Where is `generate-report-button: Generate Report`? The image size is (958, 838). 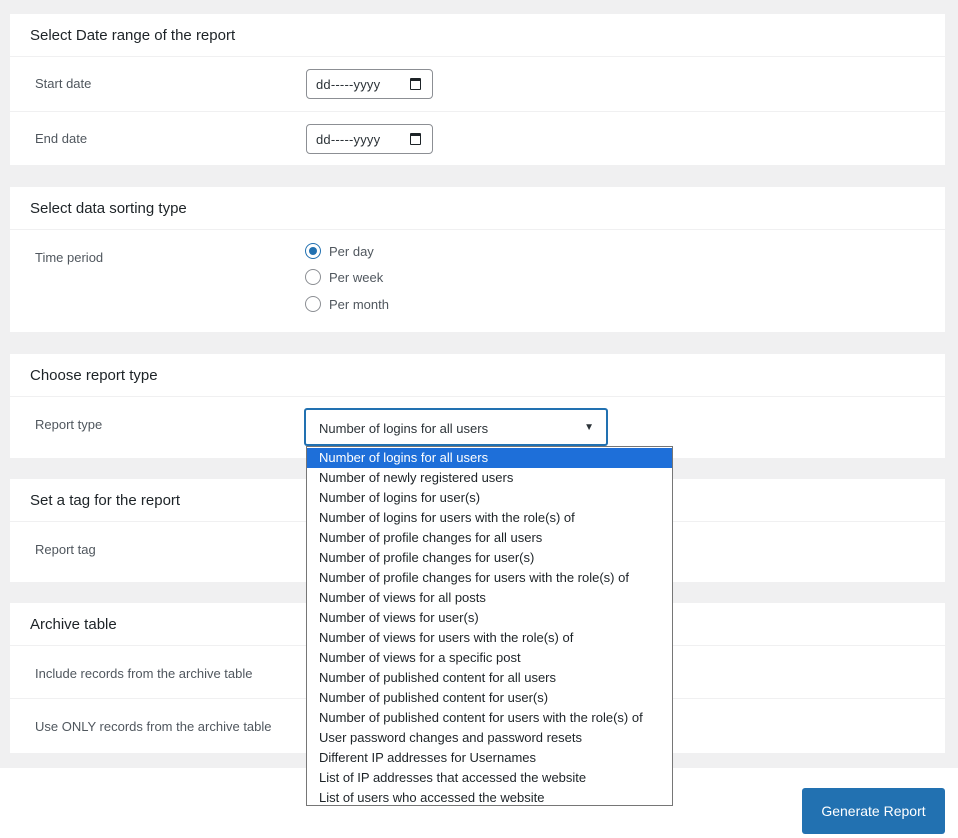 generate-report-button: Generate Report is located at coordinates (873, 811).